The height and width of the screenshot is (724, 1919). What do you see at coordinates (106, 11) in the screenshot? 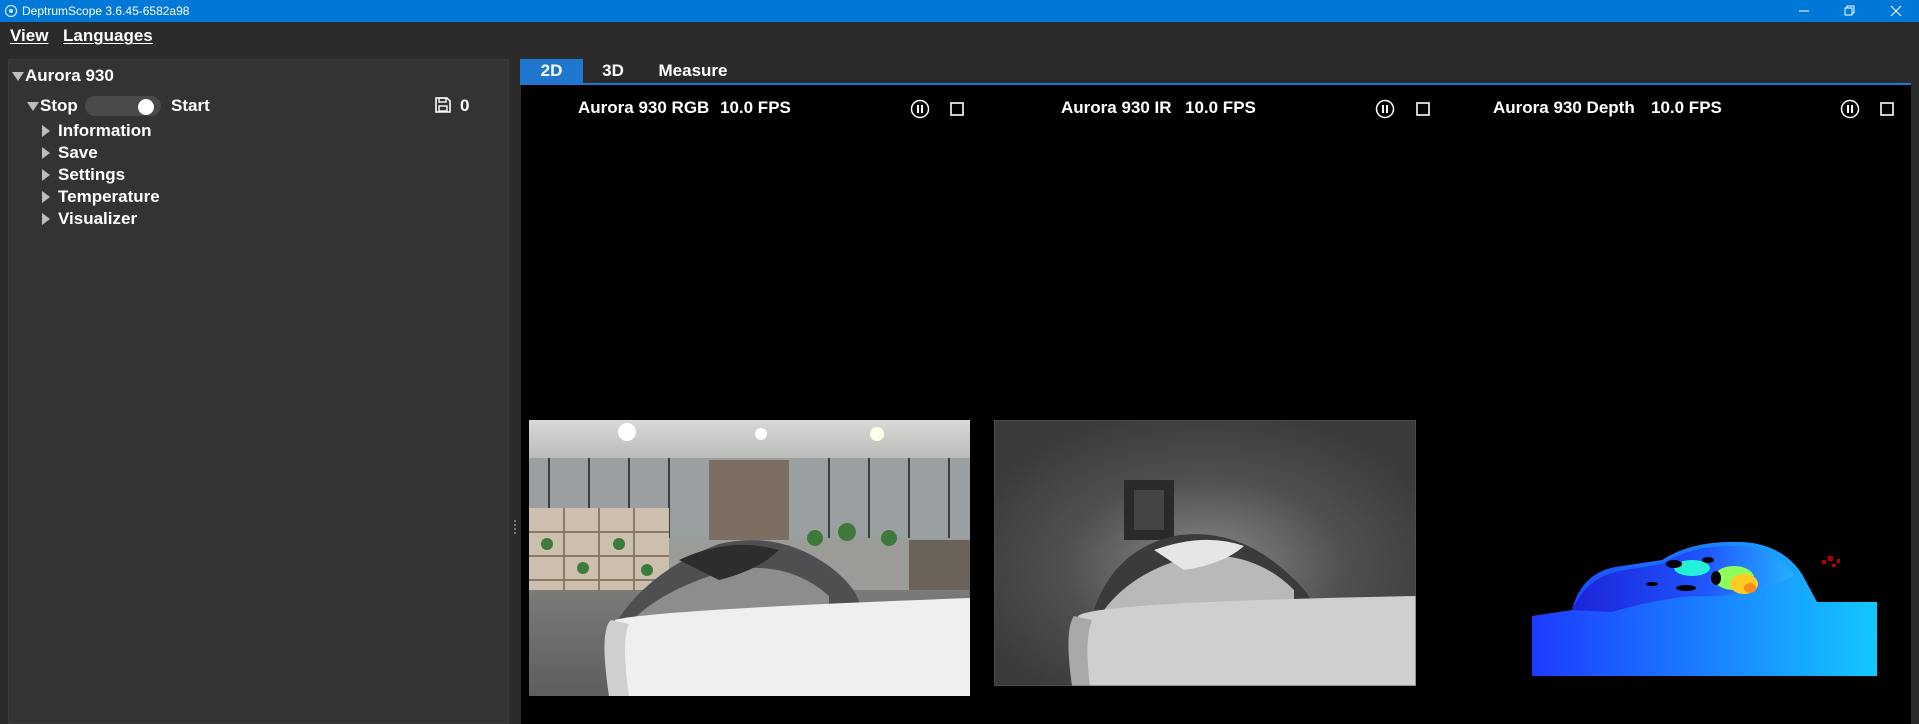
I see `window-title: DeptrumScope 3.6.45-6582a98` at bounding box center [106, 11].